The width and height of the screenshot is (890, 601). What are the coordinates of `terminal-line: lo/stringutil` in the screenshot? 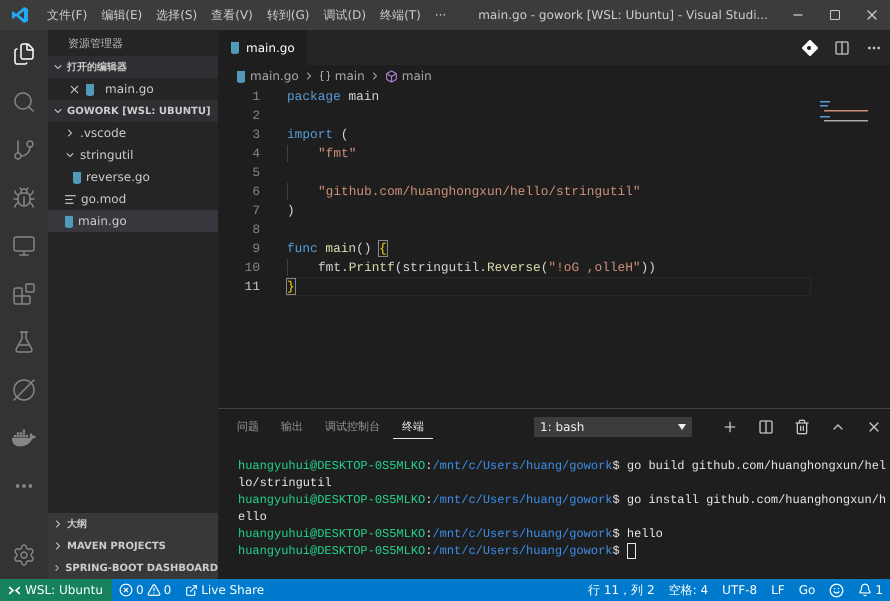 It's located at (285, 483).